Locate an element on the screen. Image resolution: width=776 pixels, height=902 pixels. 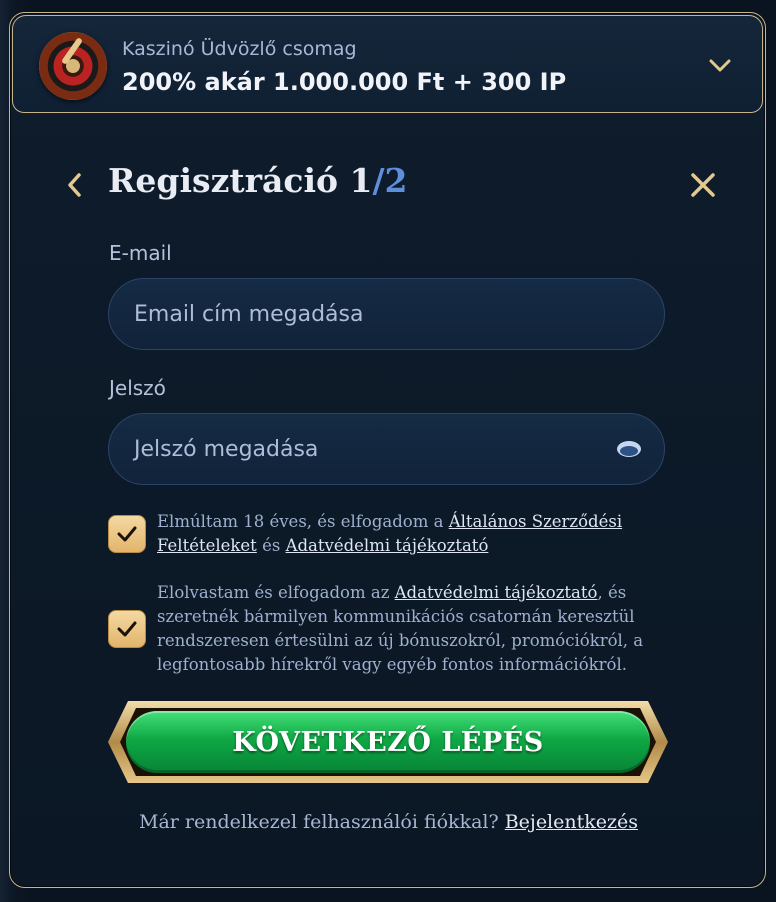
password-label: Jelszó is located at coordinates (137, 388).